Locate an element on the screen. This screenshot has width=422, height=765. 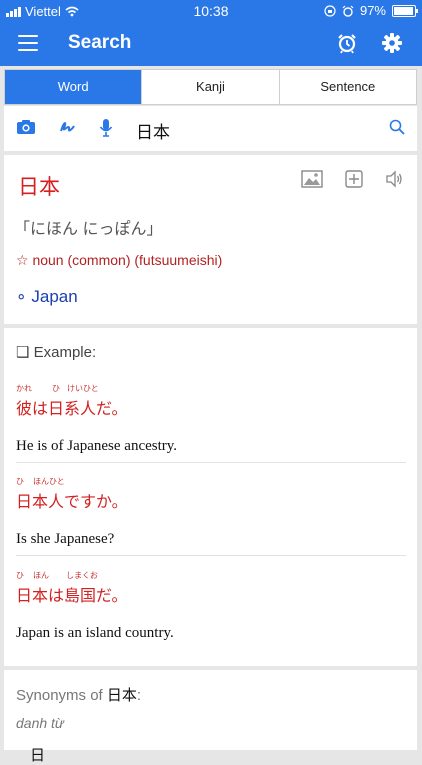
alarm-status-icon is located at coordinates (348, 11).